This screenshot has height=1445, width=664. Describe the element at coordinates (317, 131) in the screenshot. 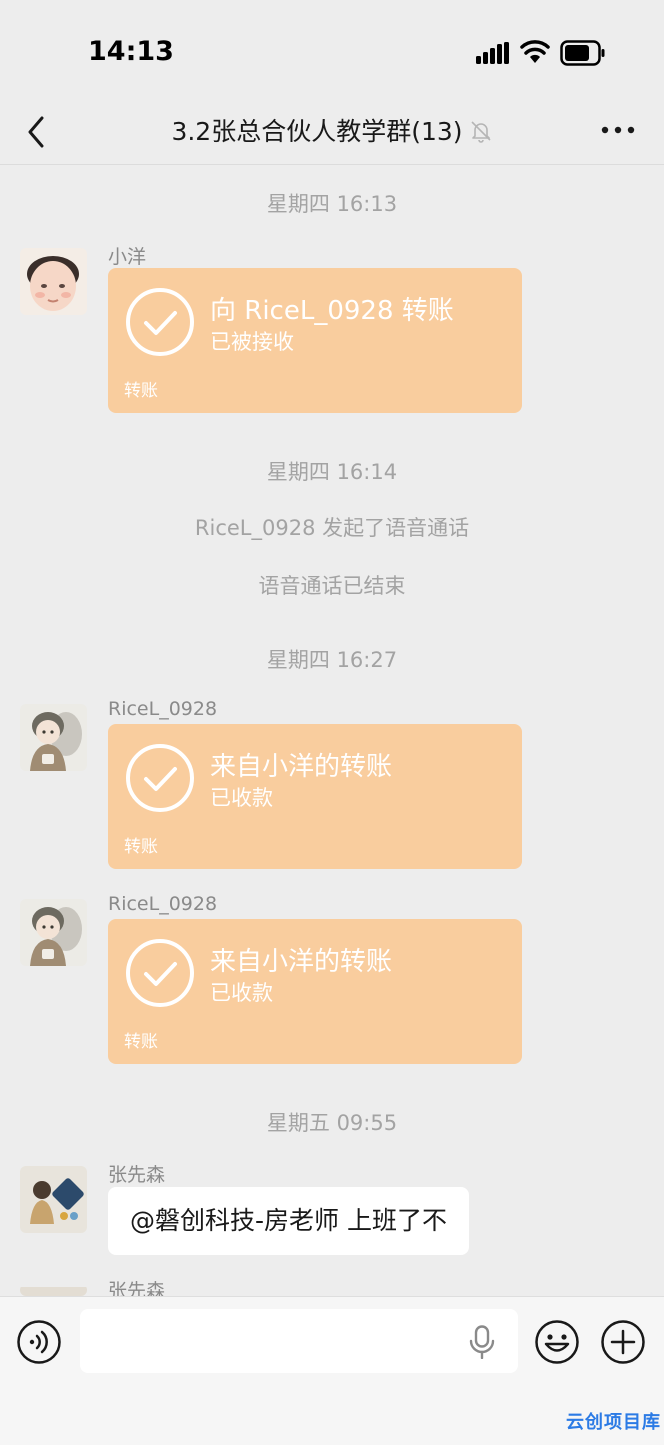

I see `group-name: 3.2张总合伙人教学群(13)` at that location.